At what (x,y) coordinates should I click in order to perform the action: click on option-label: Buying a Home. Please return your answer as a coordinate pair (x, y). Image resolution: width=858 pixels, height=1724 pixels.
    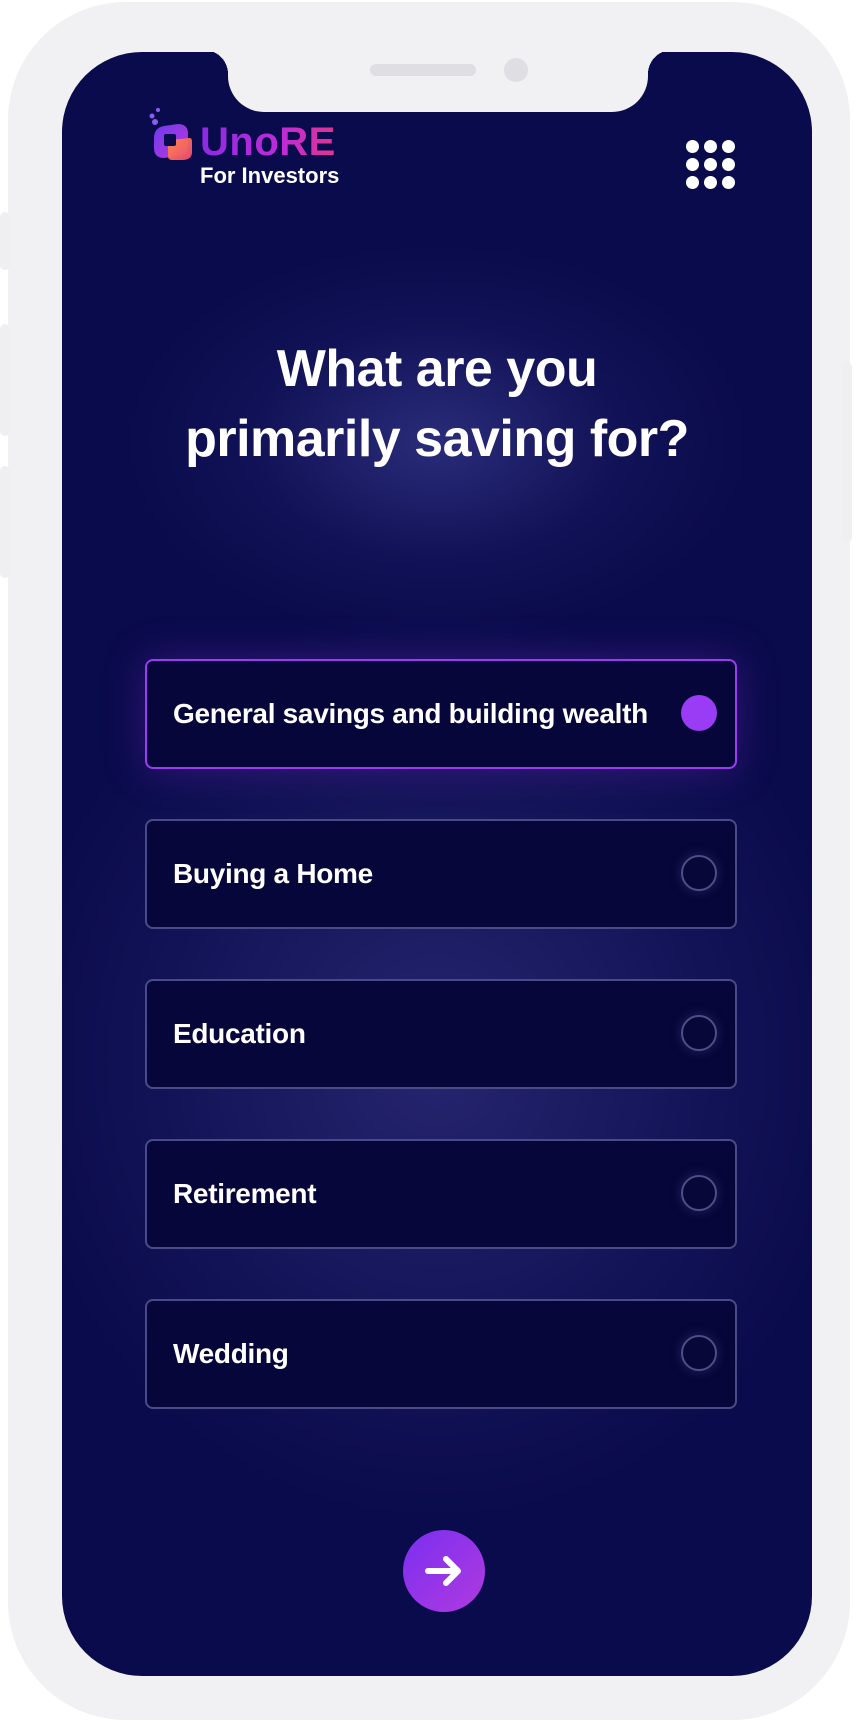
    Looking at the image, I should click on (273, 873).